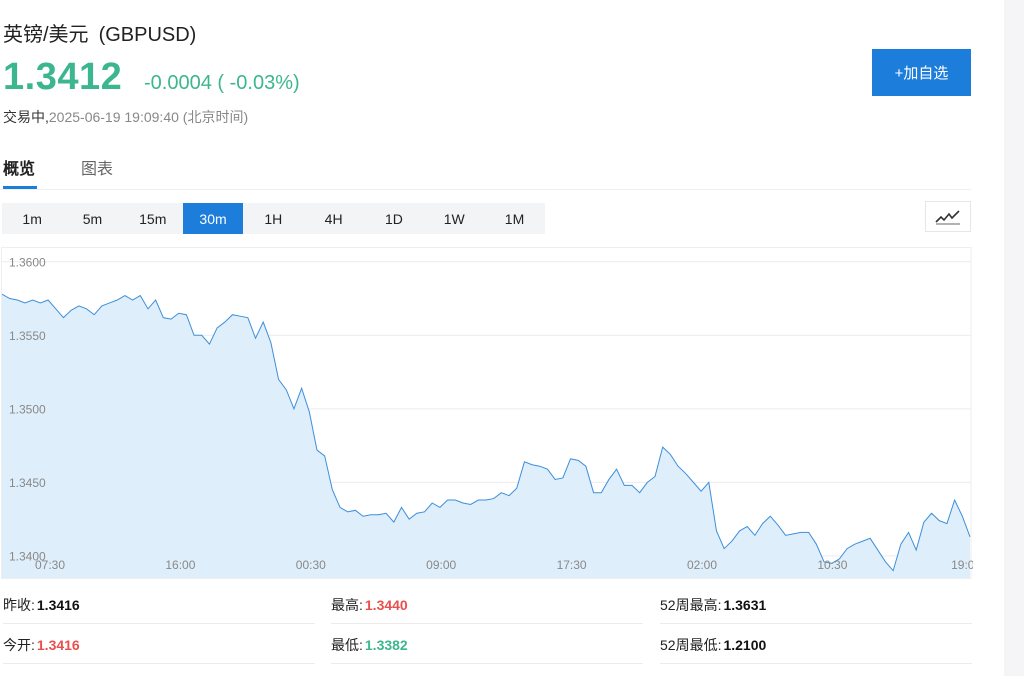  What do you see at coordinates (454, 218) in the screenshot?
I see `interval-1w: 1W` at bounding box center [454, 218].